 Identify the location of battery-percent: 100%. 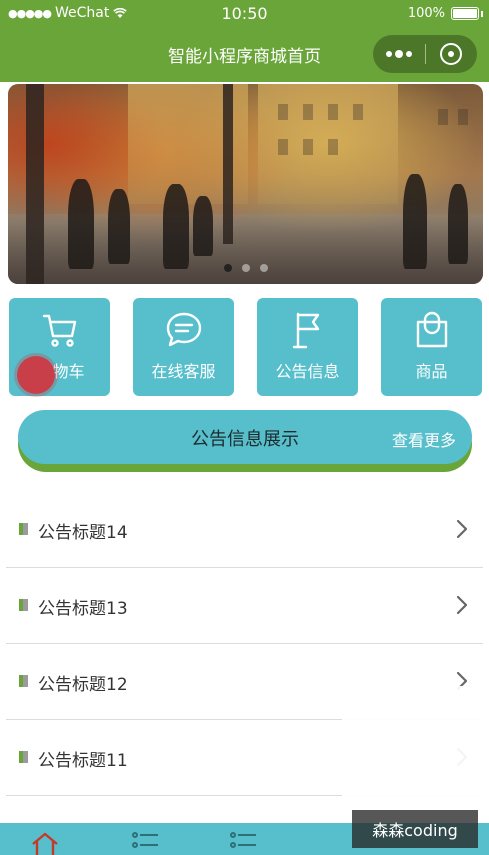
(426, 13).